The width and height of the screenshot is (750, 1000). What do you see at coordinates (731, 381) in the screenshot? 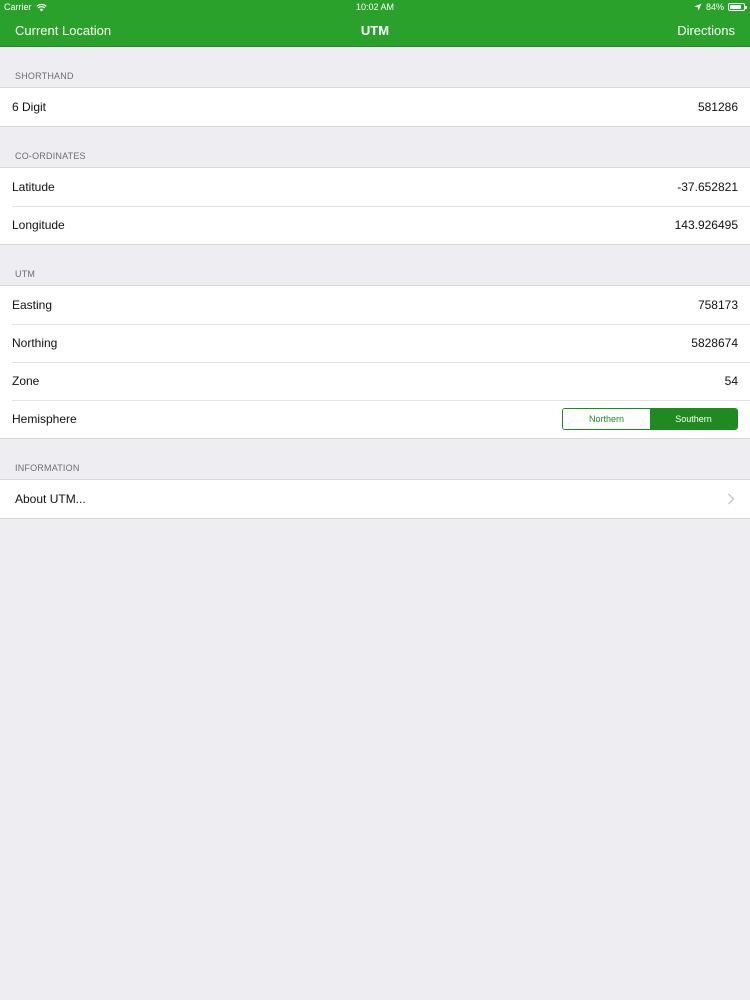
I see `zone-value: 54` at bounding box center [731, 381].